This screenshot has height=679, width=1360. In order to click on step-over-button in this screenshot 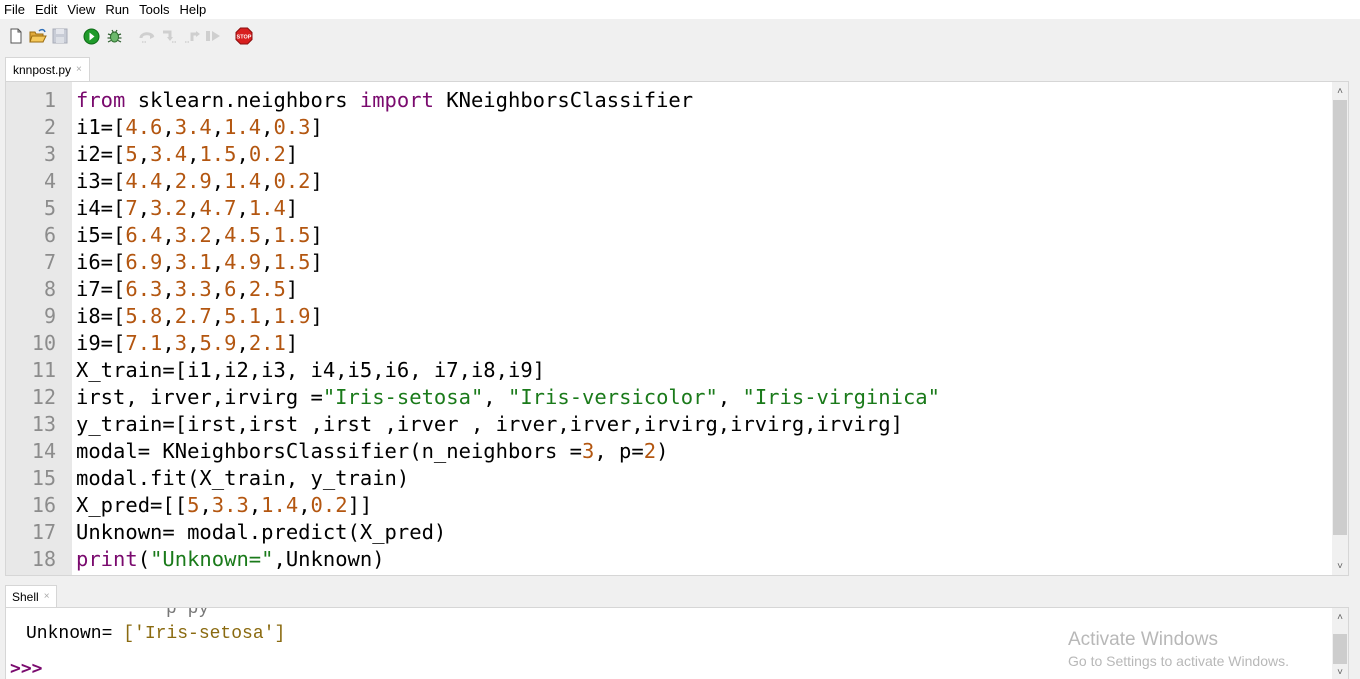, I will do `click(147, 36)`.